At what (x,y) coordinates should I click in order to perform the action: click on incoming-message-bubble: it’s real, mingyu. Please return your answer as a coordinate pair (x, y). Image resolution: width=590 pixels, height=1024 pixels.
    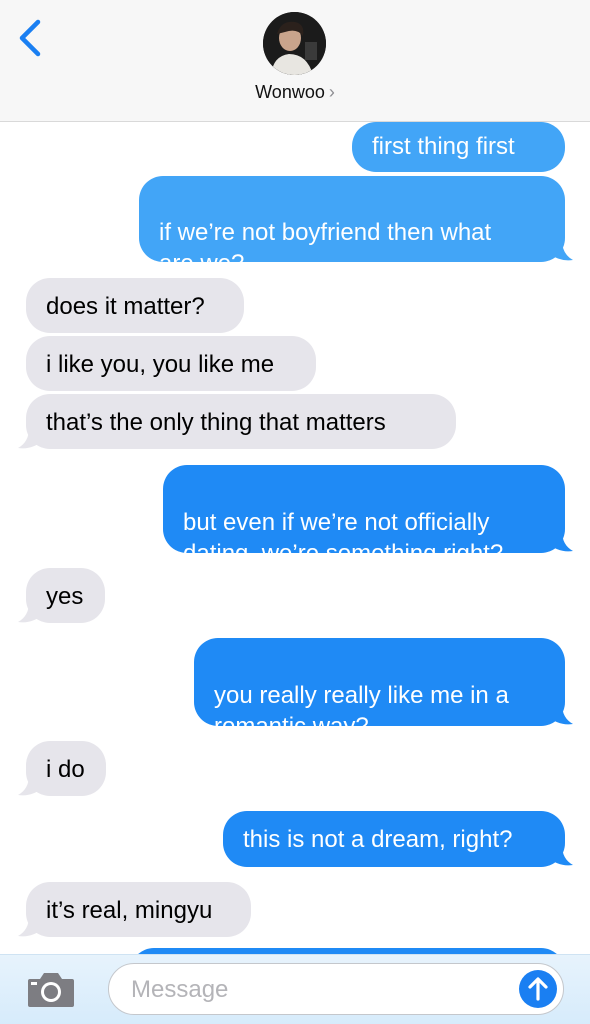
    Looking at the image, I should click on (138, 909).